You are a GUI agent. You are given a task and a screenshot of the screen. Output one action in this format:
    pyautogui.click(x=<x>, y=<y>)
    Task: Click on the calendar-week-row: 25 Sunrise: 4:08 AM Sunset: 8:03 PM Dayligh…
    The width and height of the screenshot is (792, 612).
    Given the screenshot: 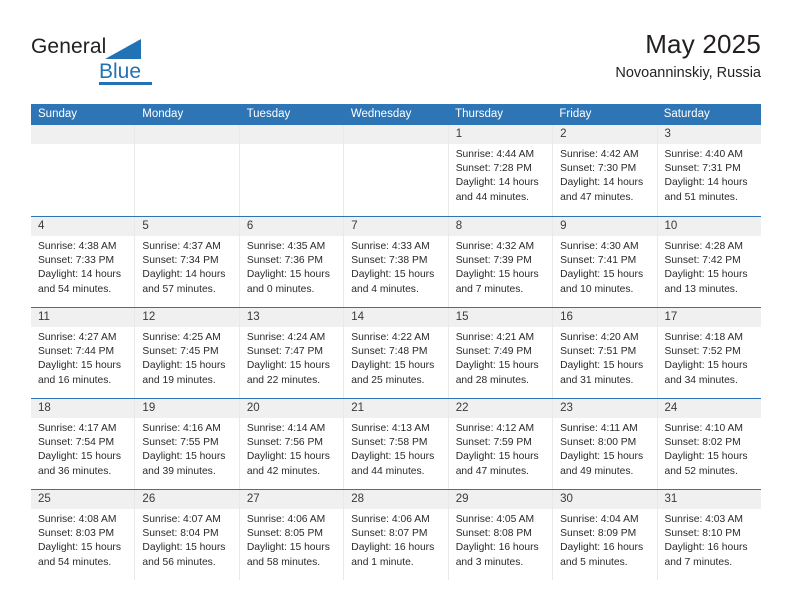 What is the action you would take?
    pyautogui.click(x=396, y=534)
    